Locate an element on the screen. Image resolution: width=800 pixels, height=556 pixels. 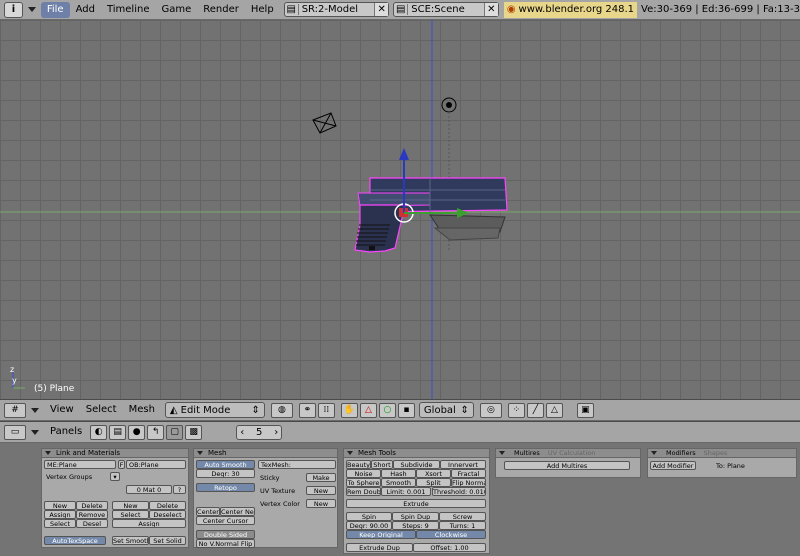
vgroup-select-button: Select is located at coordinates (60, 523).